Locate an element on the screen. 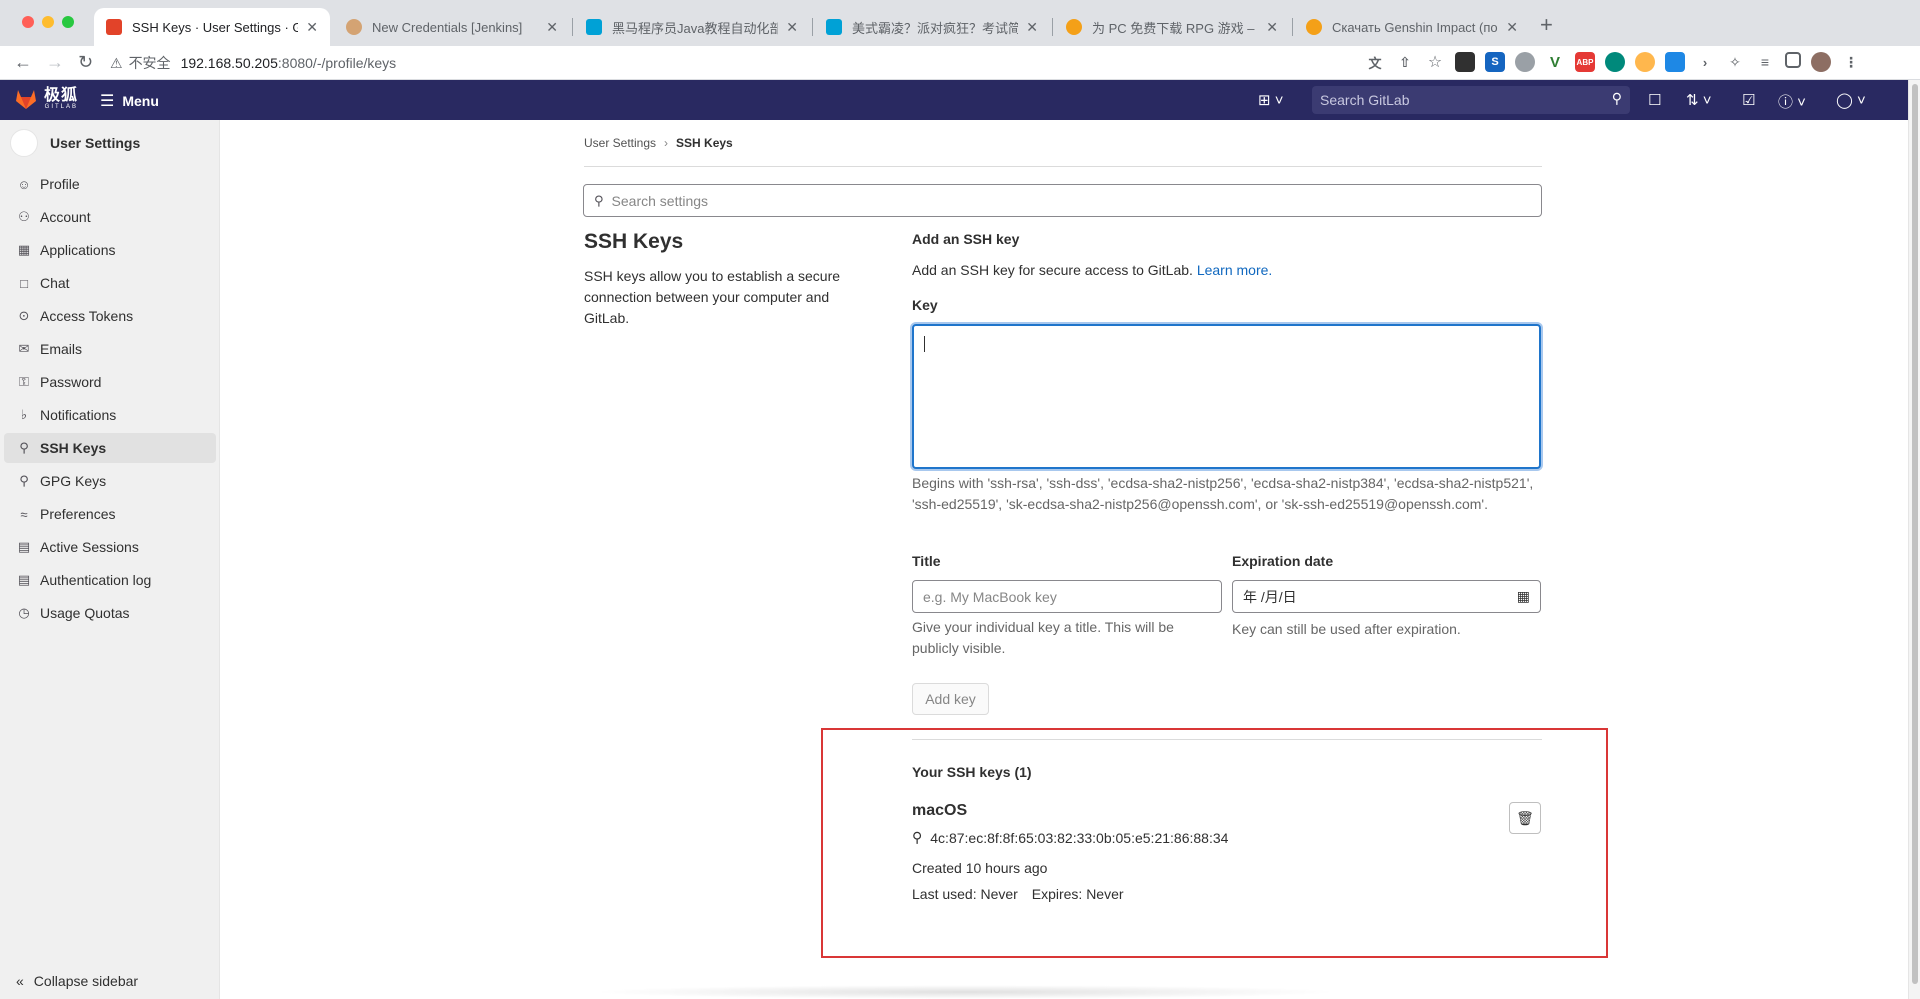 The image size is (1920, 999). delete-key-button: 🗑 is located at coordinates (1525, 818).